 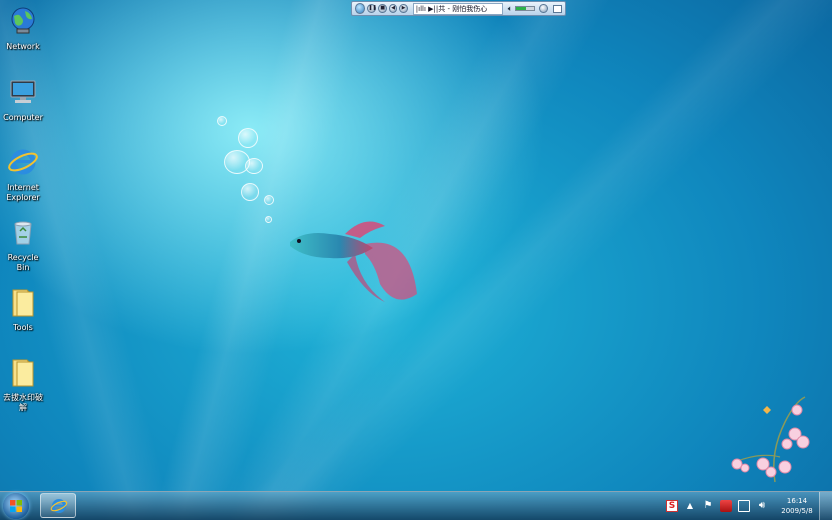 I want to click on start-button, so click(x=16, y=506).